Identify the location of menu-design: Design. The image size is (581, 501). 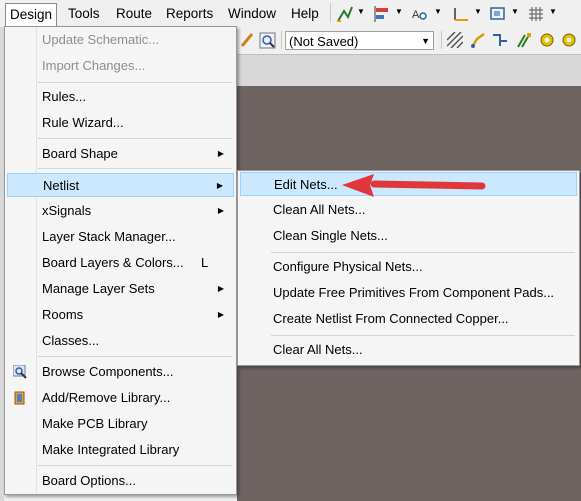
(31, 15).